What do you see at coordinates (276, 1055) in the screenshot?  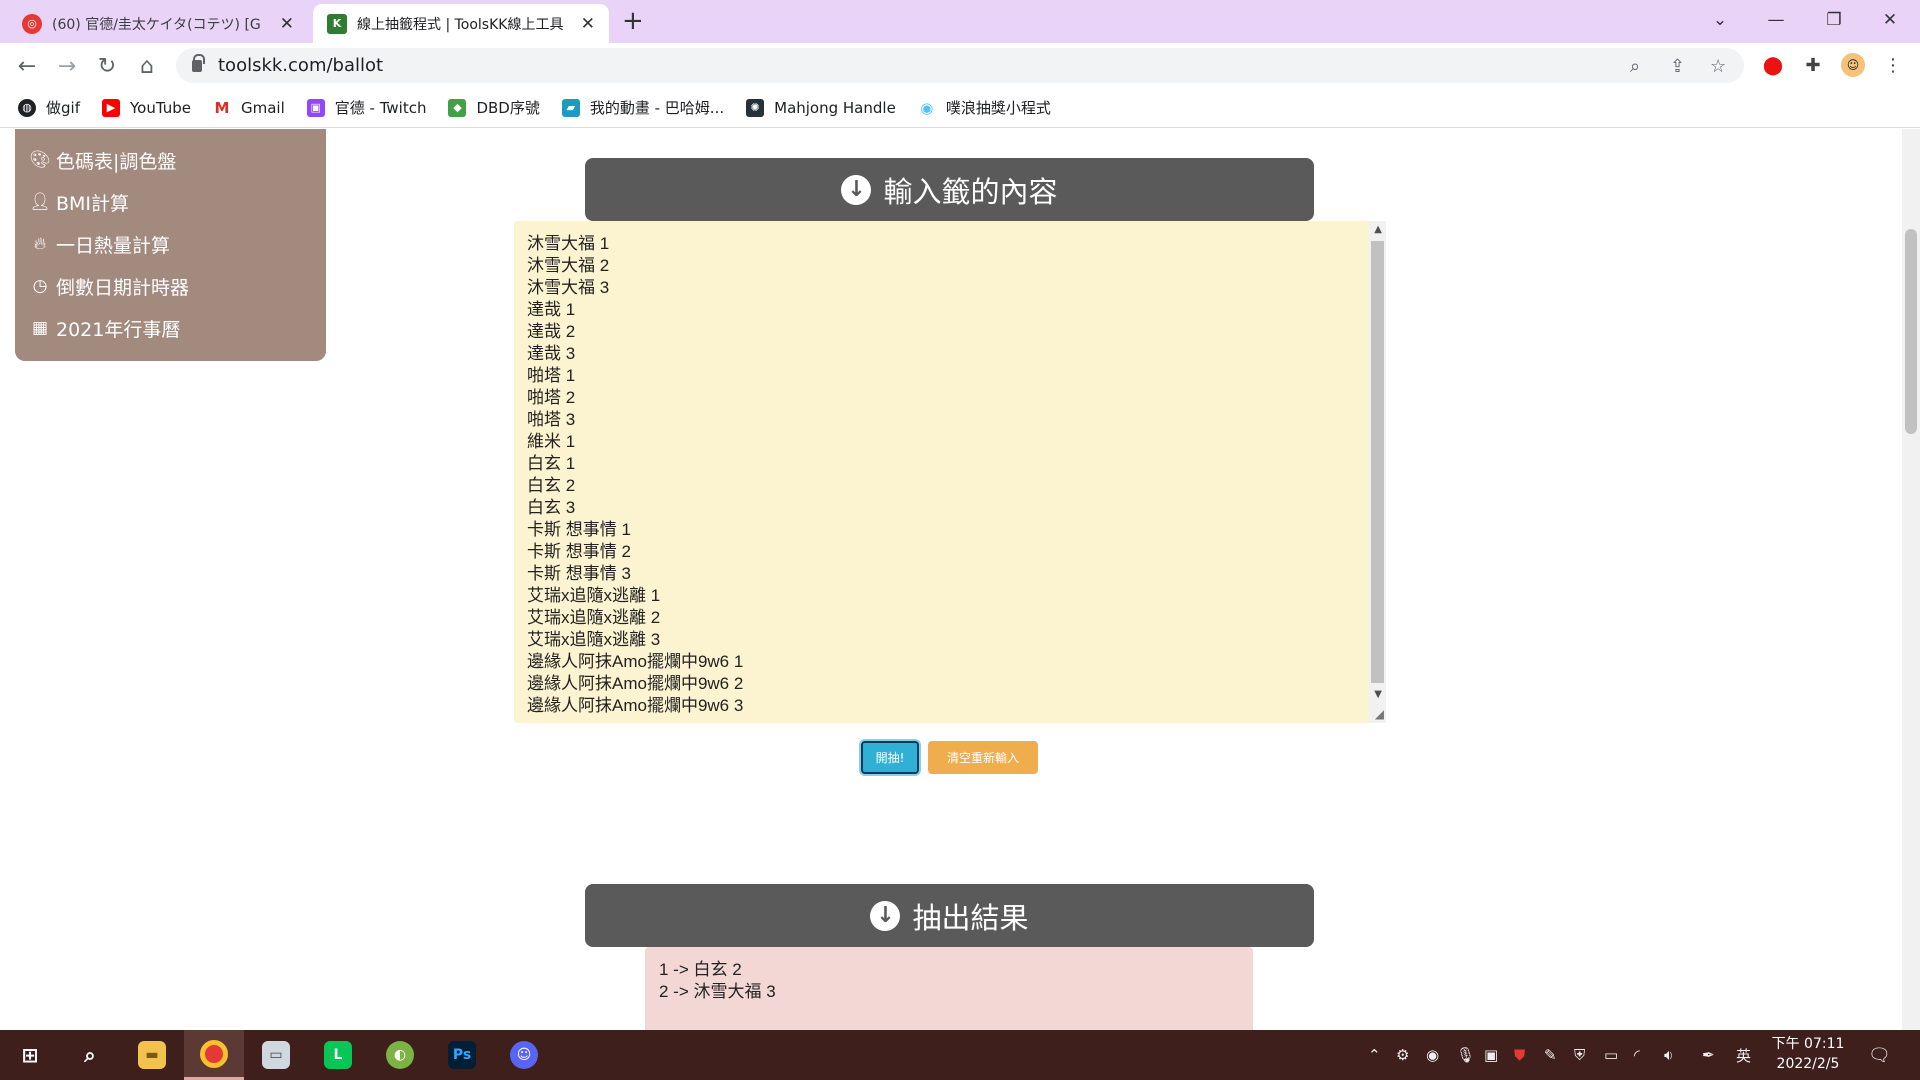 I see `taskbar-app-window: ▭` at bounding box center [276, 1055].